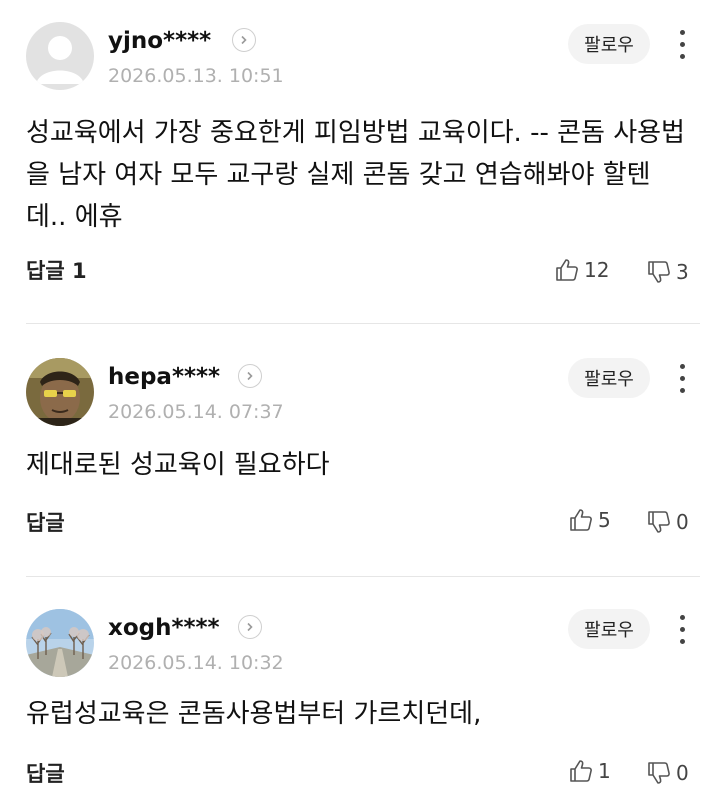 This screenshot has height=812, width=720. I want to click on like-button: 1, so click(589, 771).